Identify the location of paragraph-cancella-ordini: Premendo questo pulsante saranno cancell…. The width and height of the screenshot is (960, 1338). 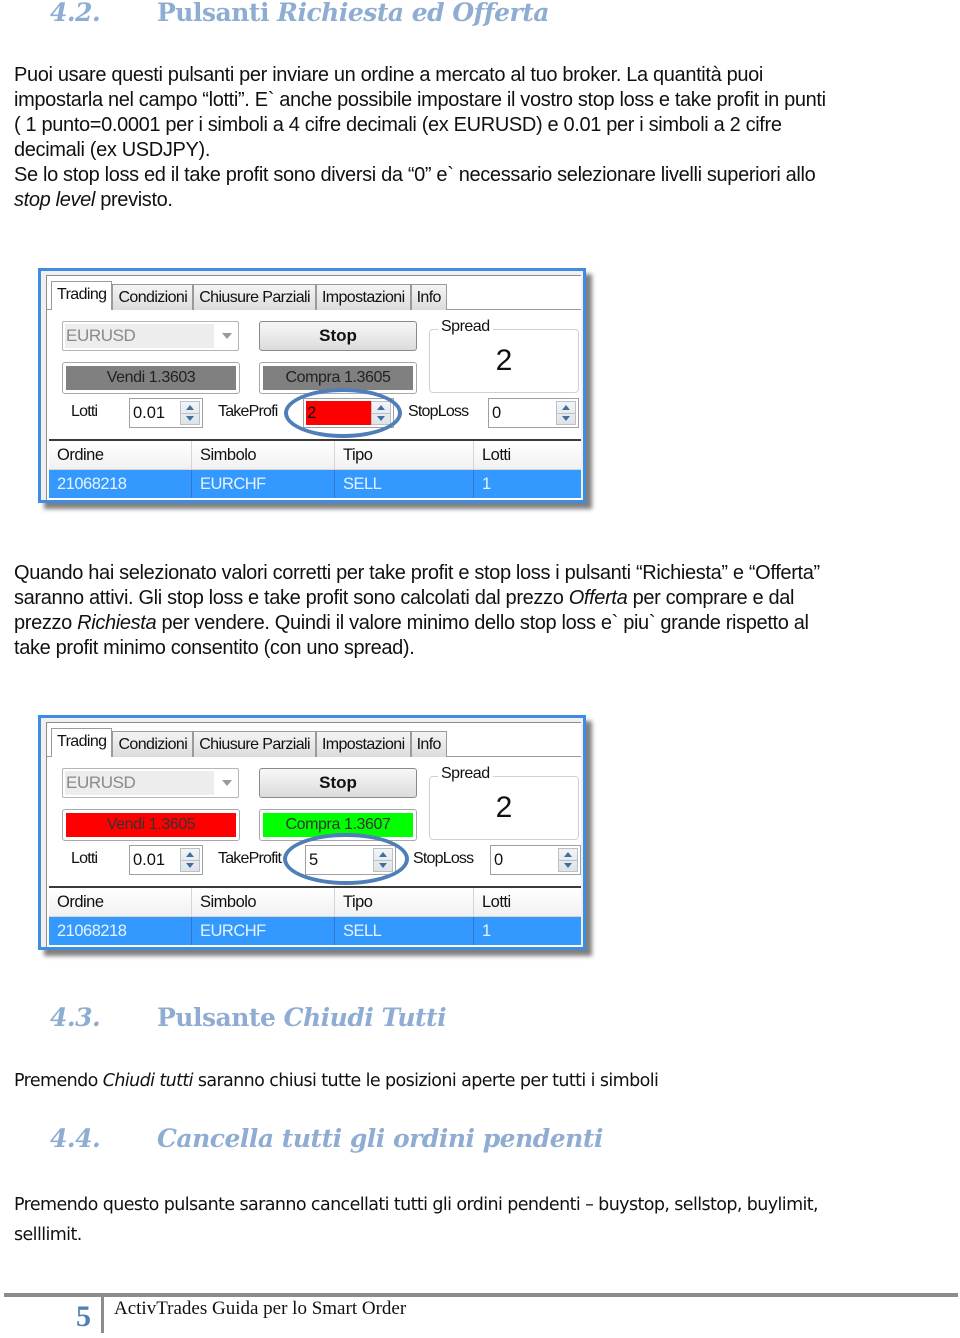
(481, 1220).